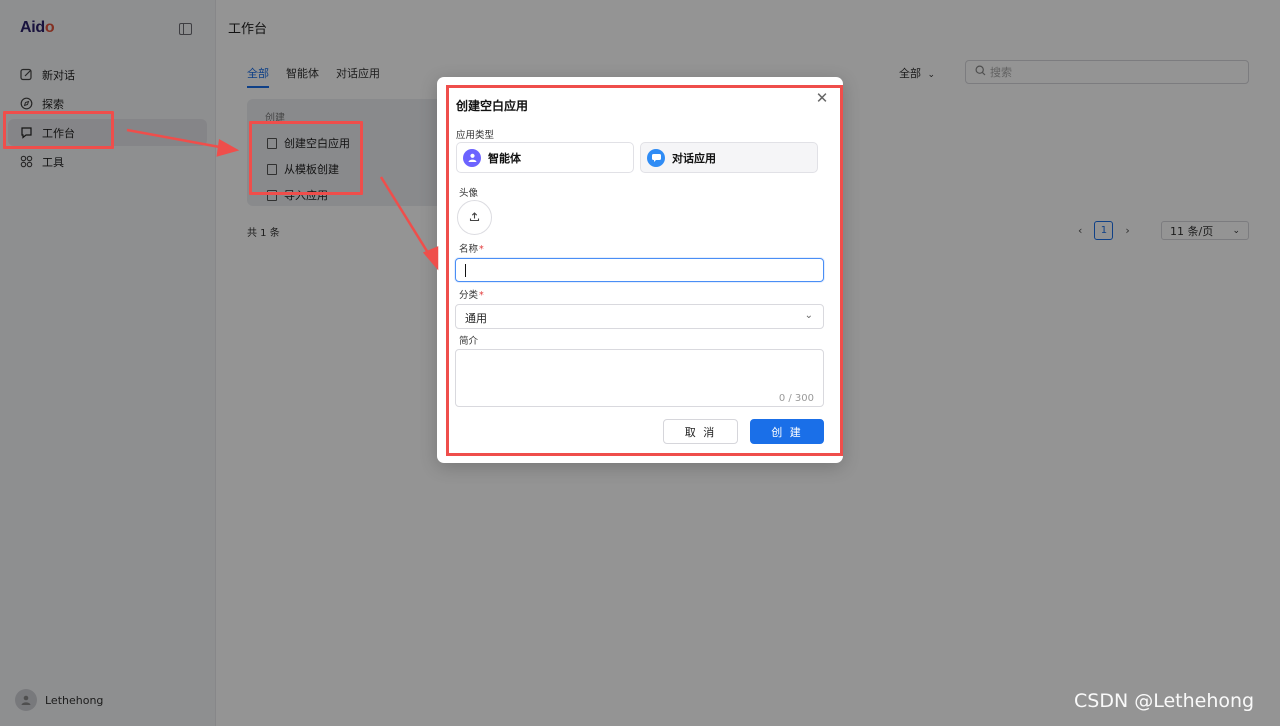  What do you see at coordinates (58, 130) in the screenshot?
I see `annotation-highlight-workbench` at bounding box center [58, 130].